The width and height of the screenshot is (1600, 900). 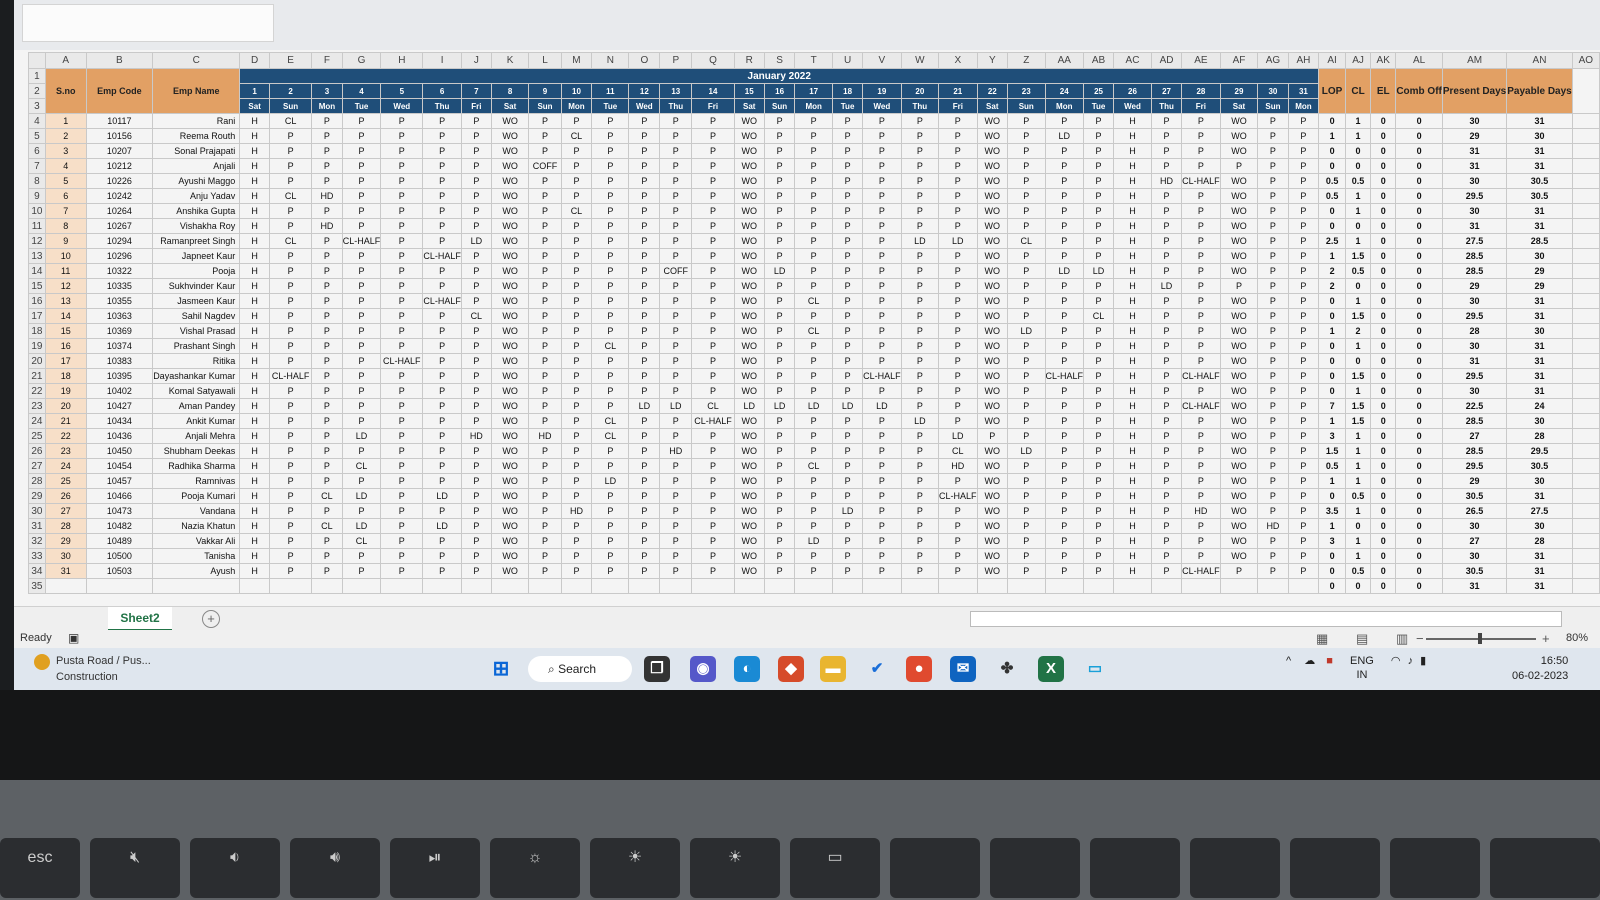 What do you see at coordinates (1474, 316) in the screenshot?
I see `present-cell: 29.5` at bounding box center [1474, 316].